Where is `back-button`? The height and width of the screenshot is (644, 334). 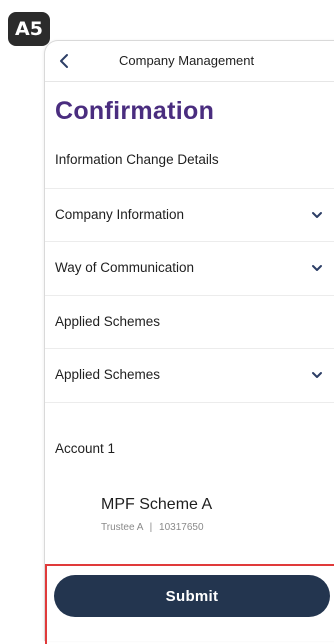
back-button is located at coordinates (64, 61).